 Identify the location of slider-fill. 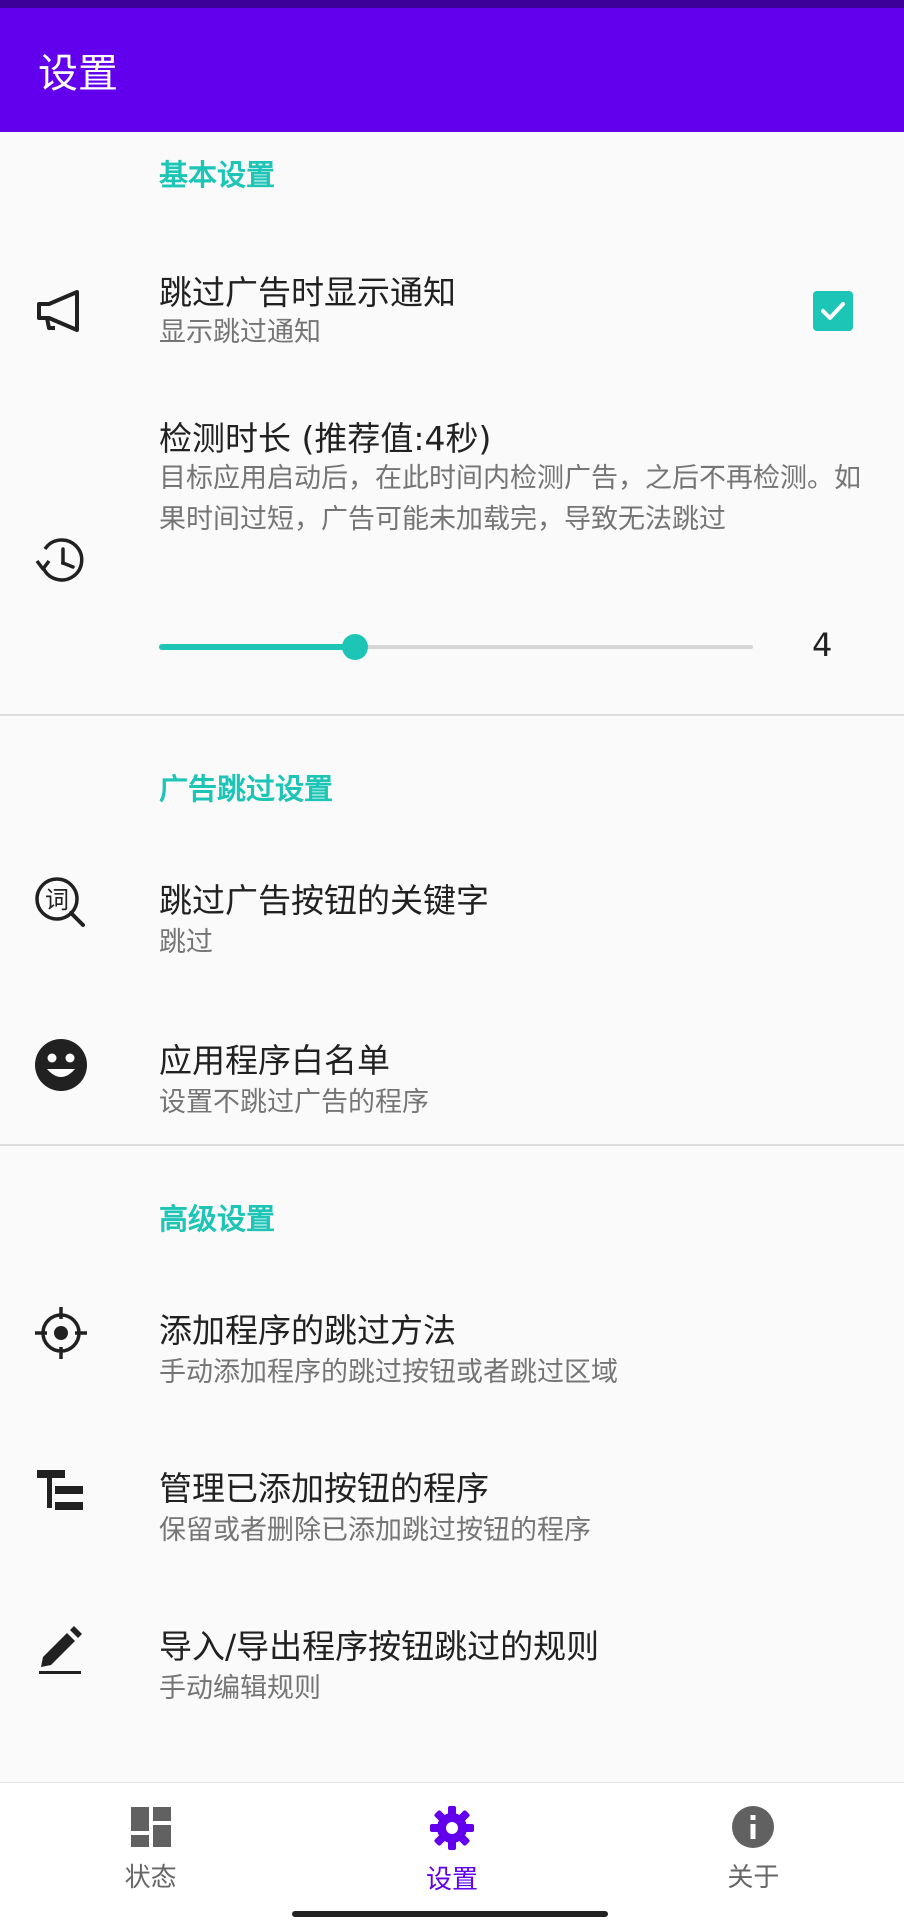
(257, 647).